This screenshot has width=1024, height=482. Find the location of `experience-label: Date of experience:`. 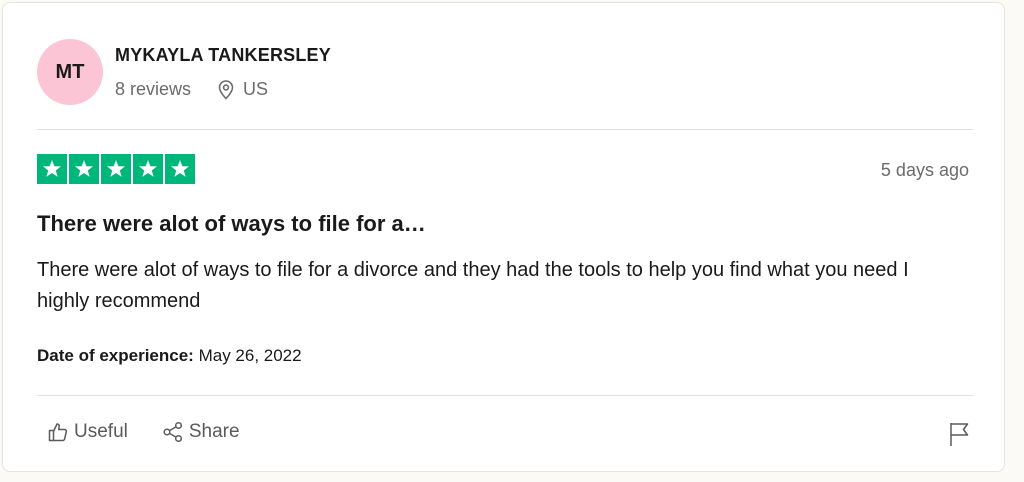

experience-label: Date of experience: is located at coordinates (115, 355).